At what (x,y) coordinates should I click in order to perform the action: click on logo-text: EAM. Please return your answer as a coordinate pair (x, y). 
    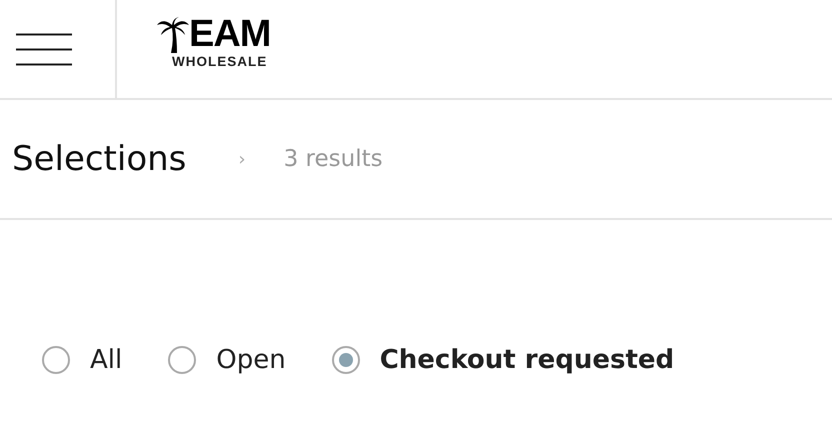
    Looking at the image, I should click on (229, 34).